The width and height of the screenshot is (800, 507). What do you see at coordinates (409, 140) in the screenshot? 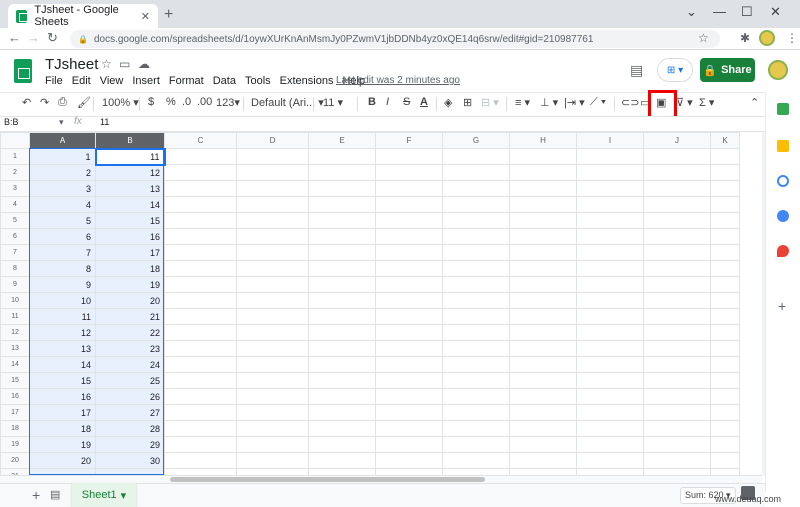
I see `column-header-f: F` at bounding box center [409, 140].